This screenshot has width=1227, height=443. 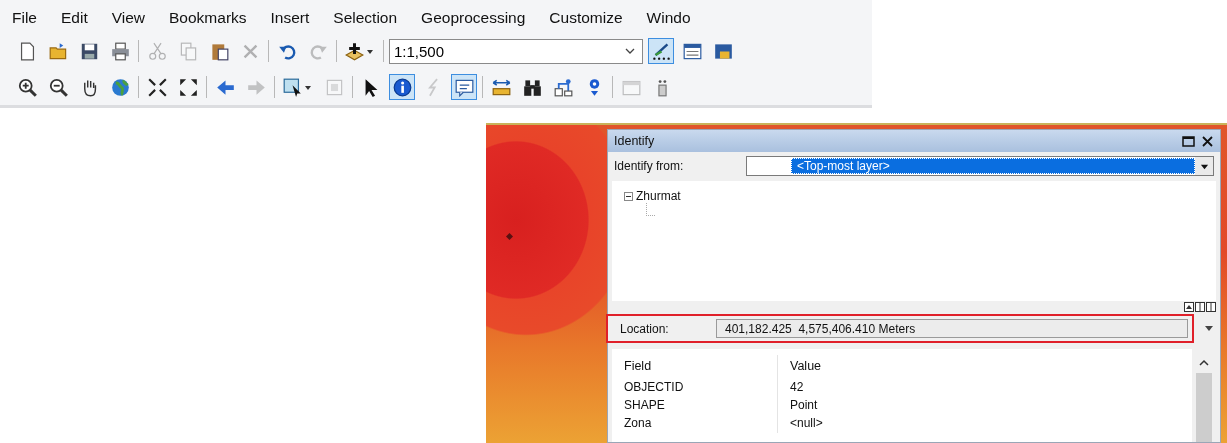 What do you see at coordinates (219, 51) in the screenshot?
I see `clipboard-icon` at bounding box center [219, 51].